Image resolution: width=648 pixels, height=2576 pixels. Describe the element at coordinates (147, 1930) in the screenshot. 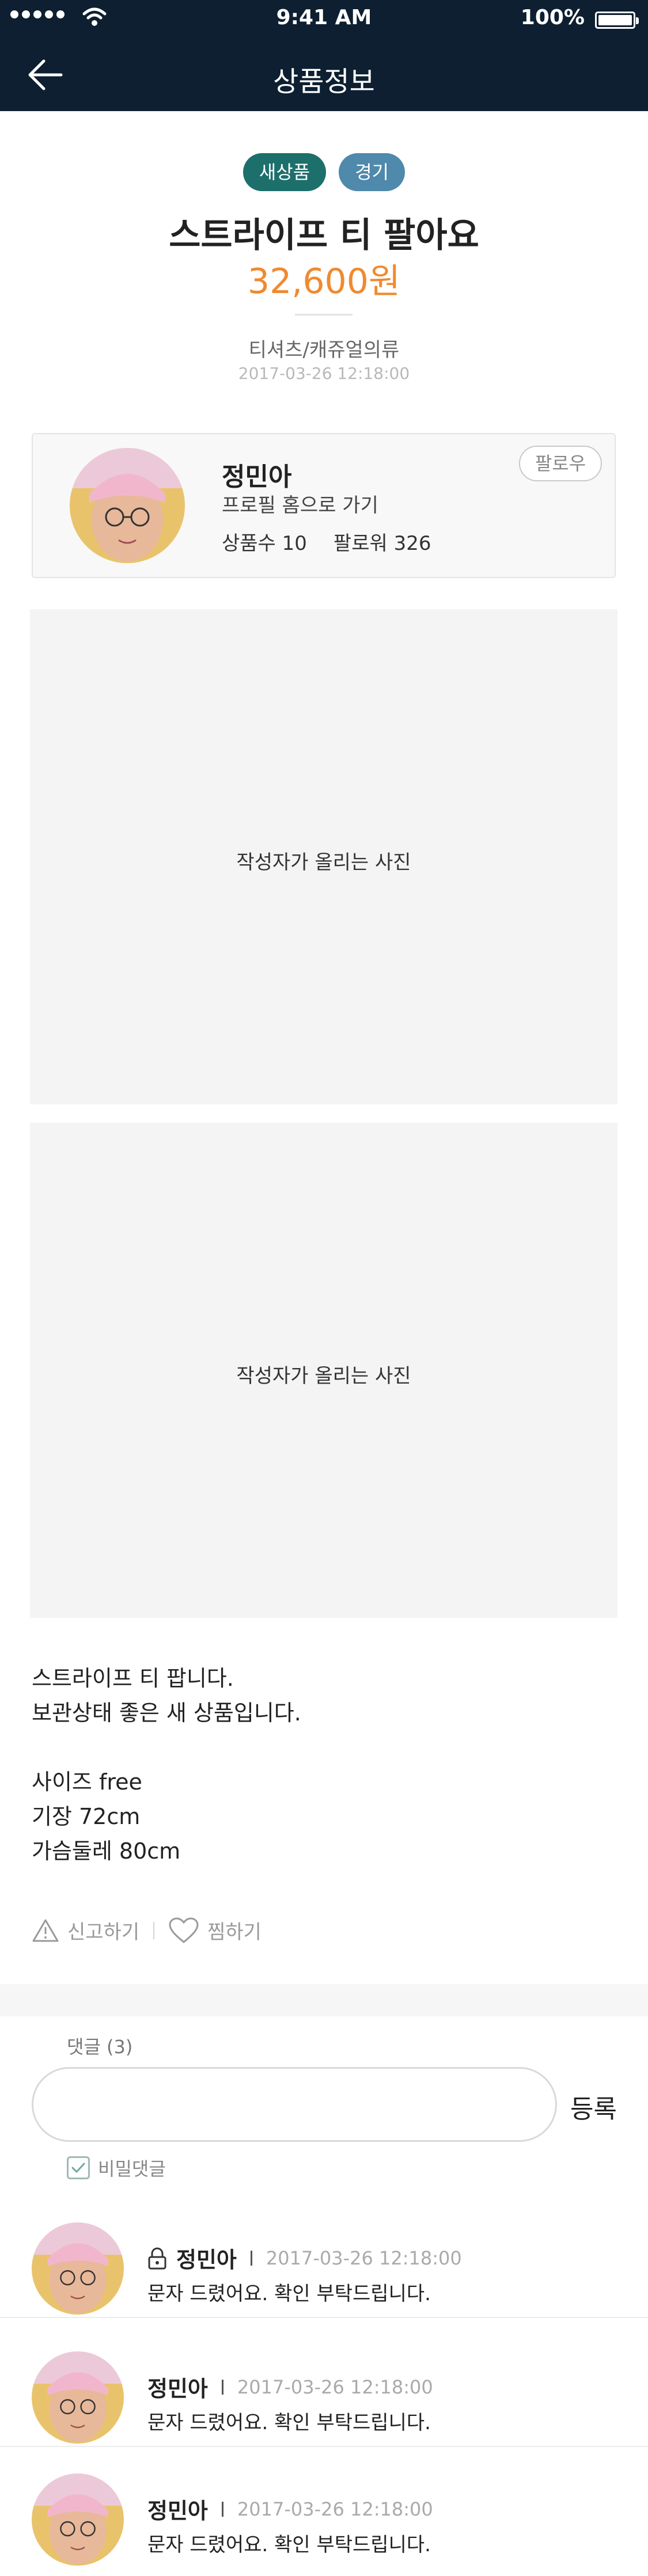

I see `product-actions: 신고하기 찜하기` at that location.